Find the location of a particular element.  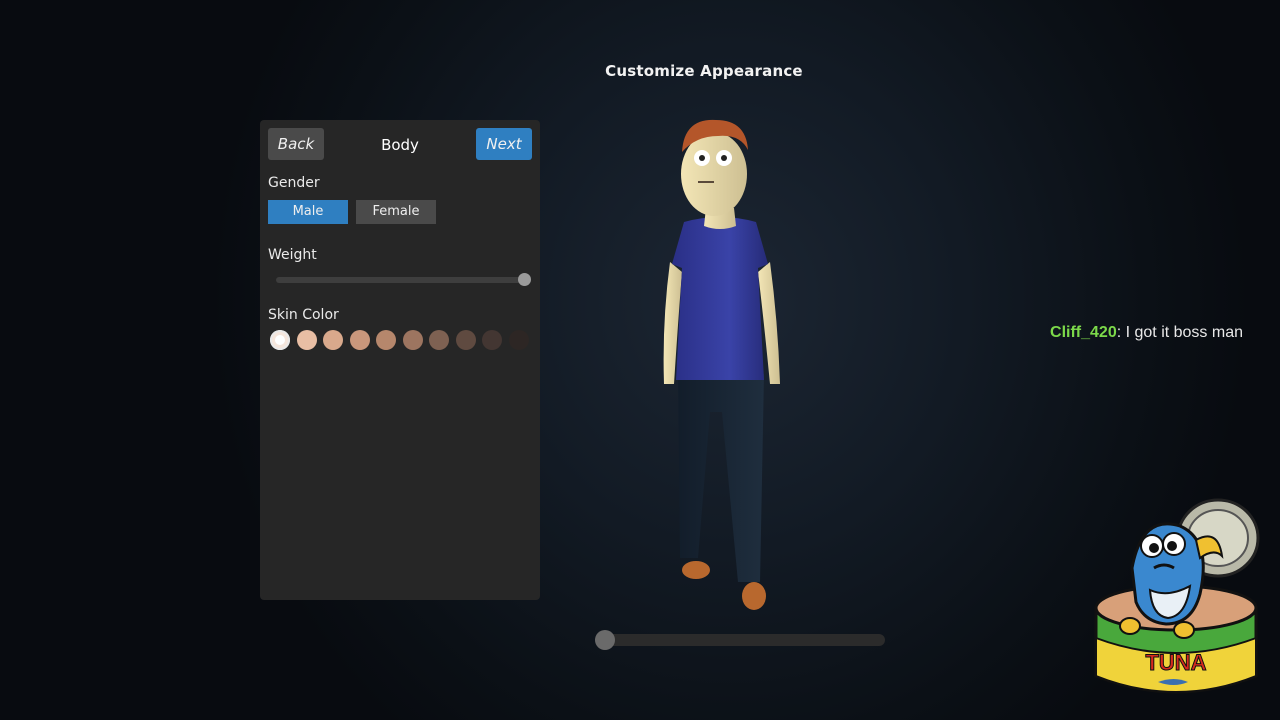

screen-title: Customize Appearance is located at coordinates (704, 71).